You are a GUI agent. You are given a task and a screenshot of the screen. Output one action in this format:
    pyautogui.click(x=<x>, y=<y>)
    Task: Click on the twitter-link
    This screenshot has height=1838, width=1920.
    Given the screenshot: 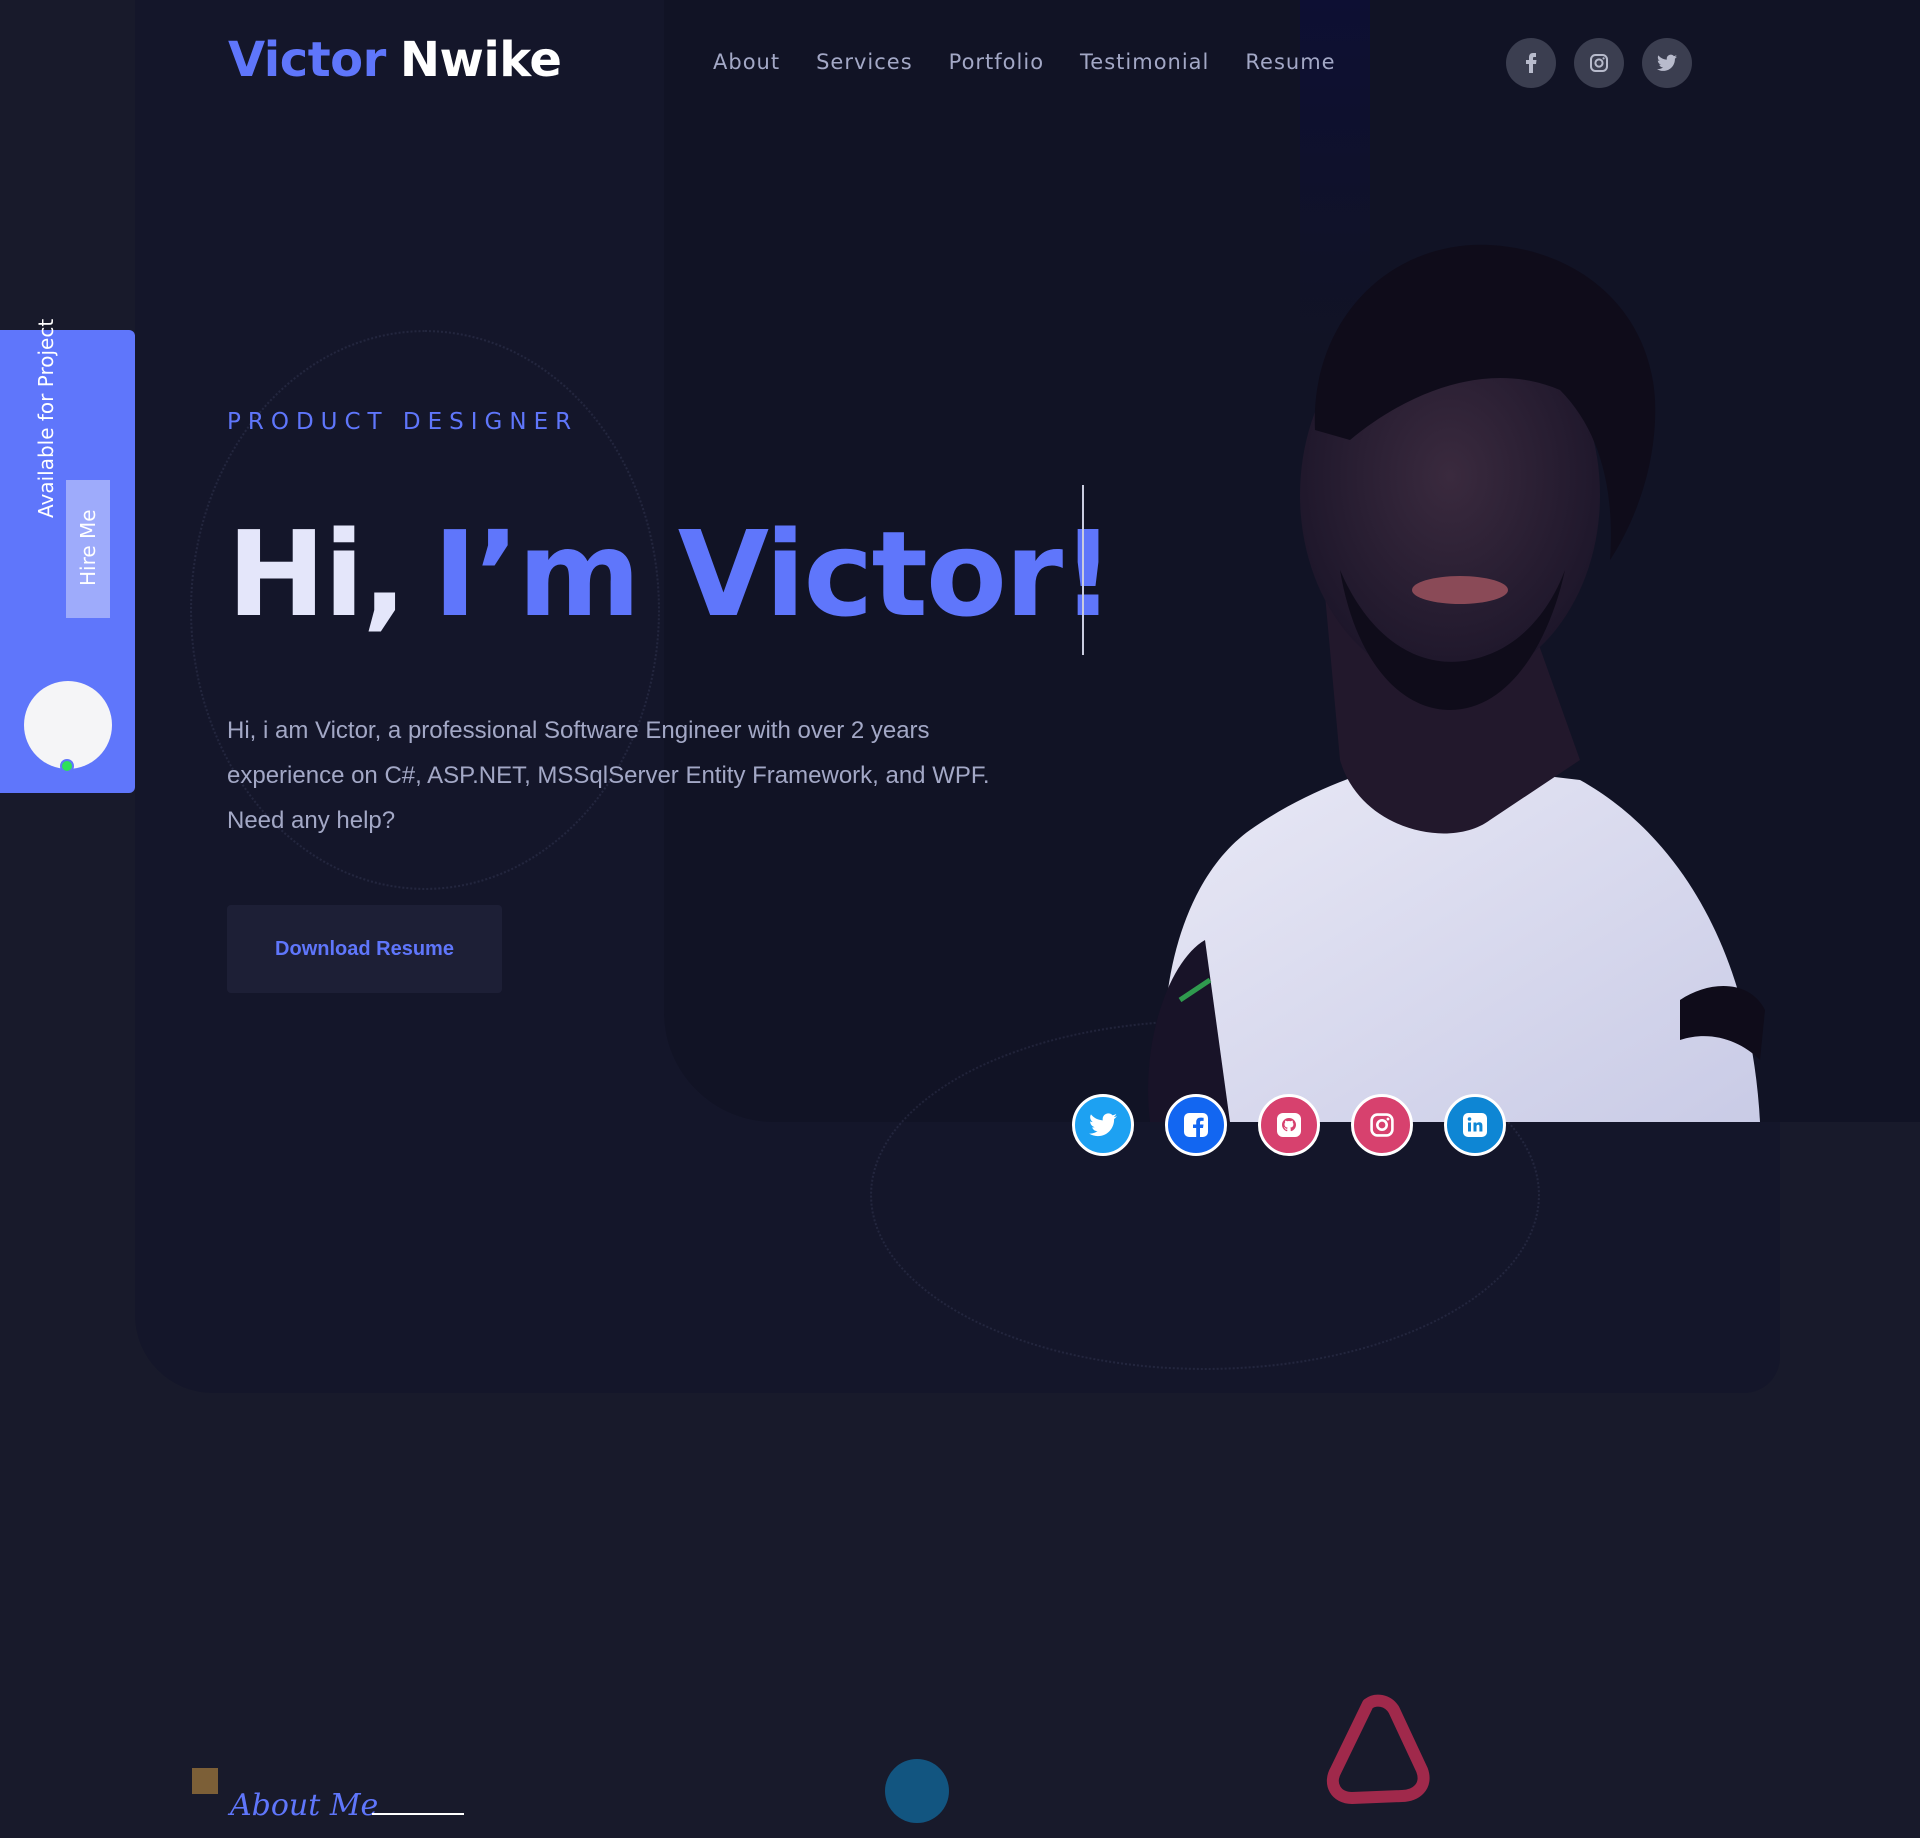 What is the action you would take?
    pyautogui.click(x=1103, y=1125)
    